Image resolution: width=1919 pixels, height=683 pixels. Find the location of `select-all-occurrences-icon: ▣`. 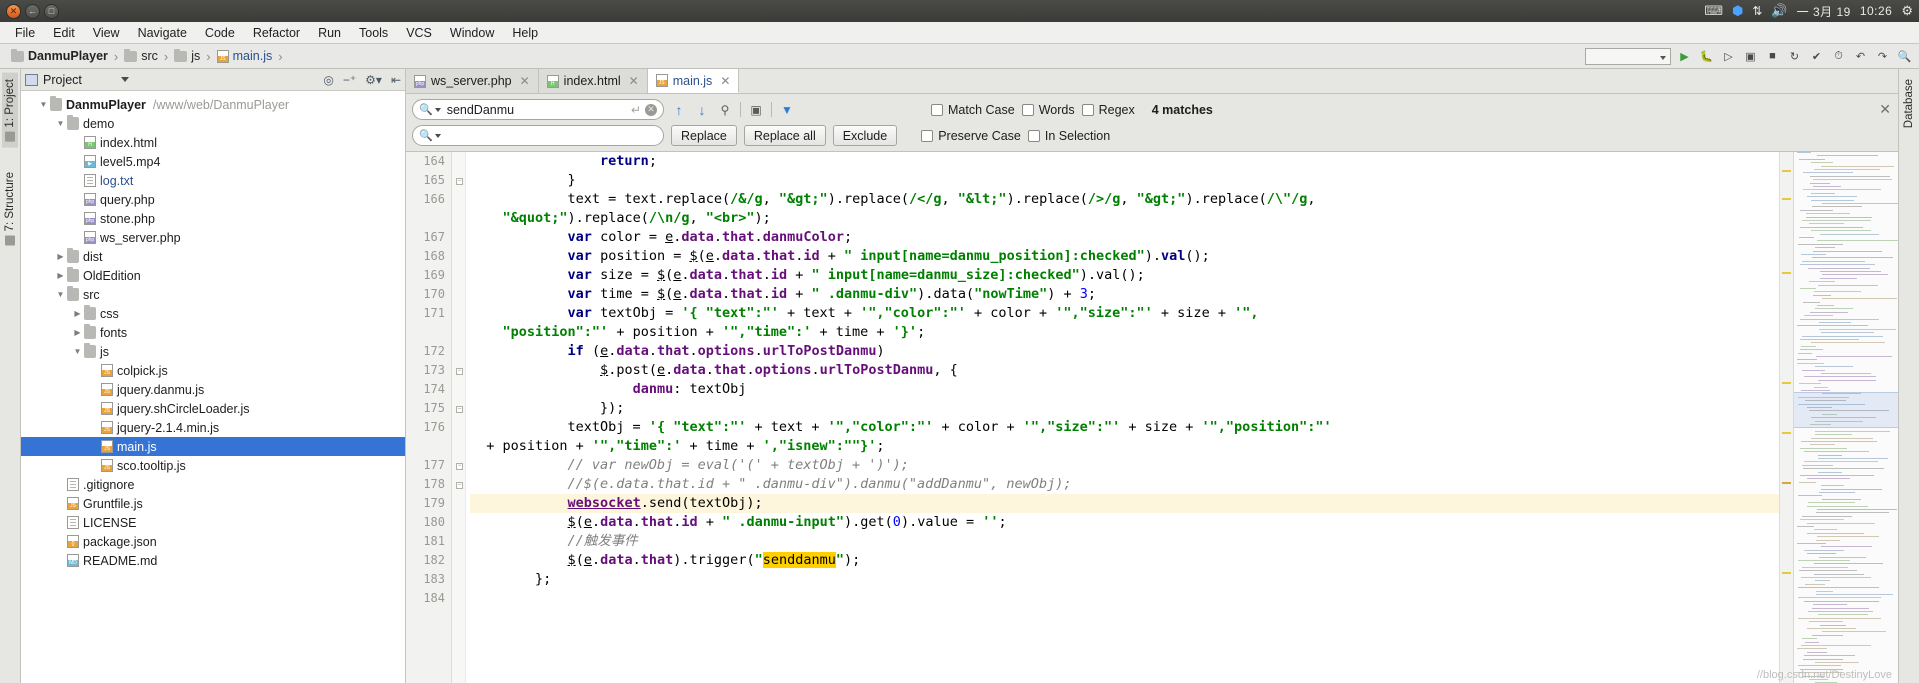

select-all-occurrences-icon: ▣ is located at coordinates (756, 110).